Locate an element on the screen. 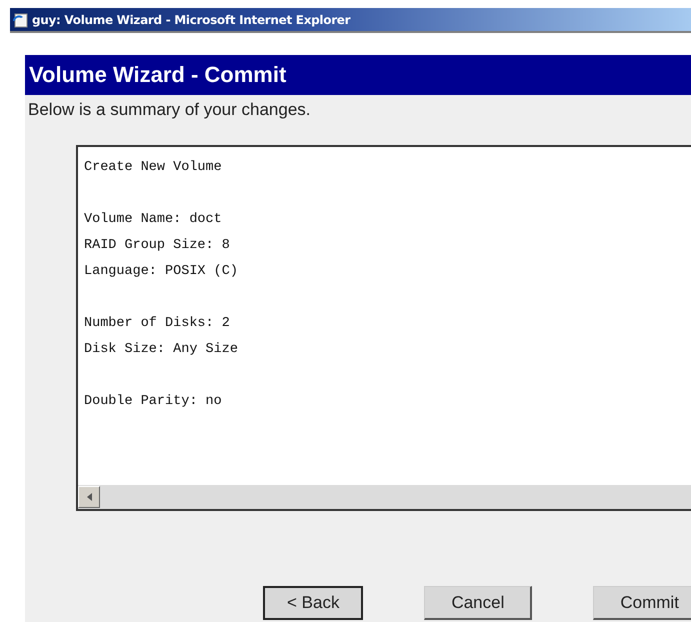  wizard-button: Commit is located at coordinates (642, 603).